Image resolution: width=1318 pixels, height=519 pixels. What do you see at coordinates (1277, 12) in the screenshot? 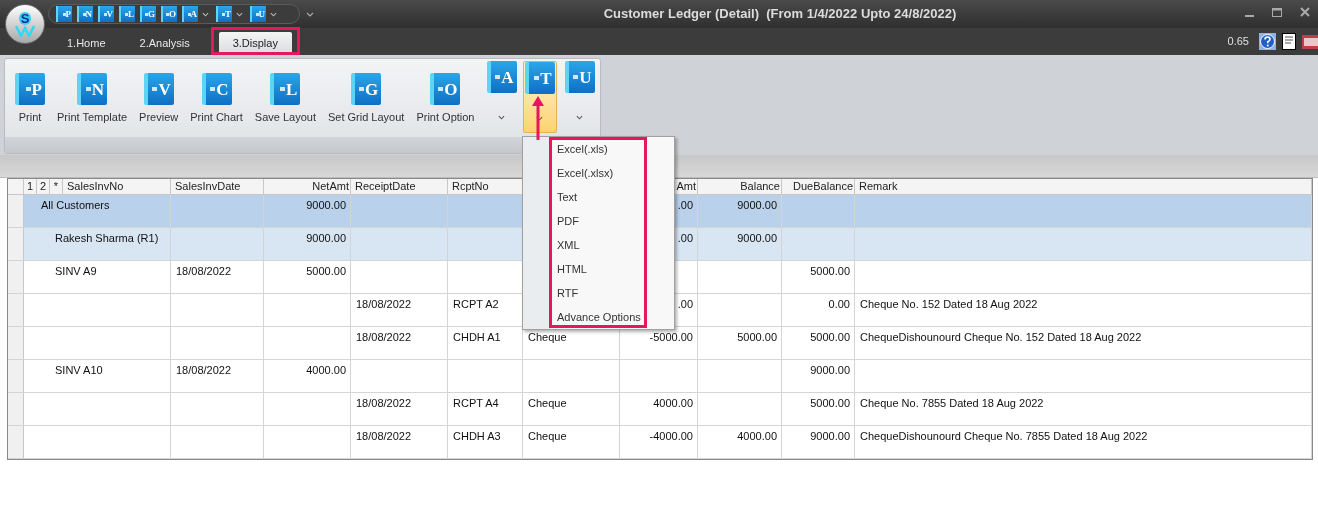
I see `maximize-icon` at bounding box center [1277, 12].